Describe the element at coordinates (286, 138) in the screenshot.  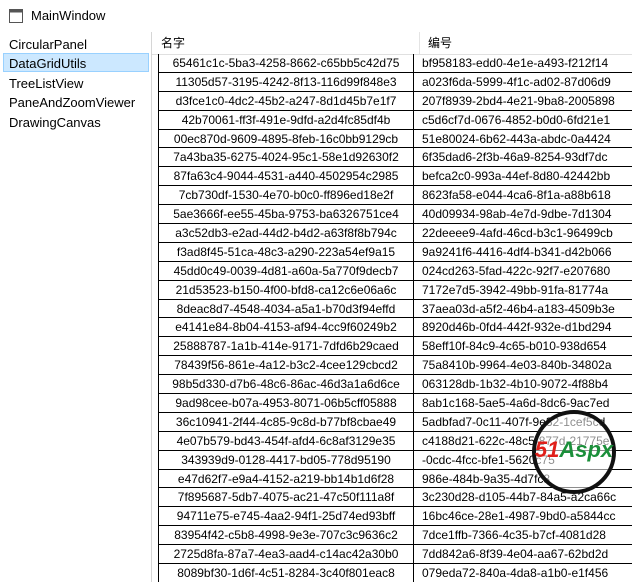
I see `cell-name: 00ec870d-9609-4895-8feb-16c0bb9129cb` at that location.